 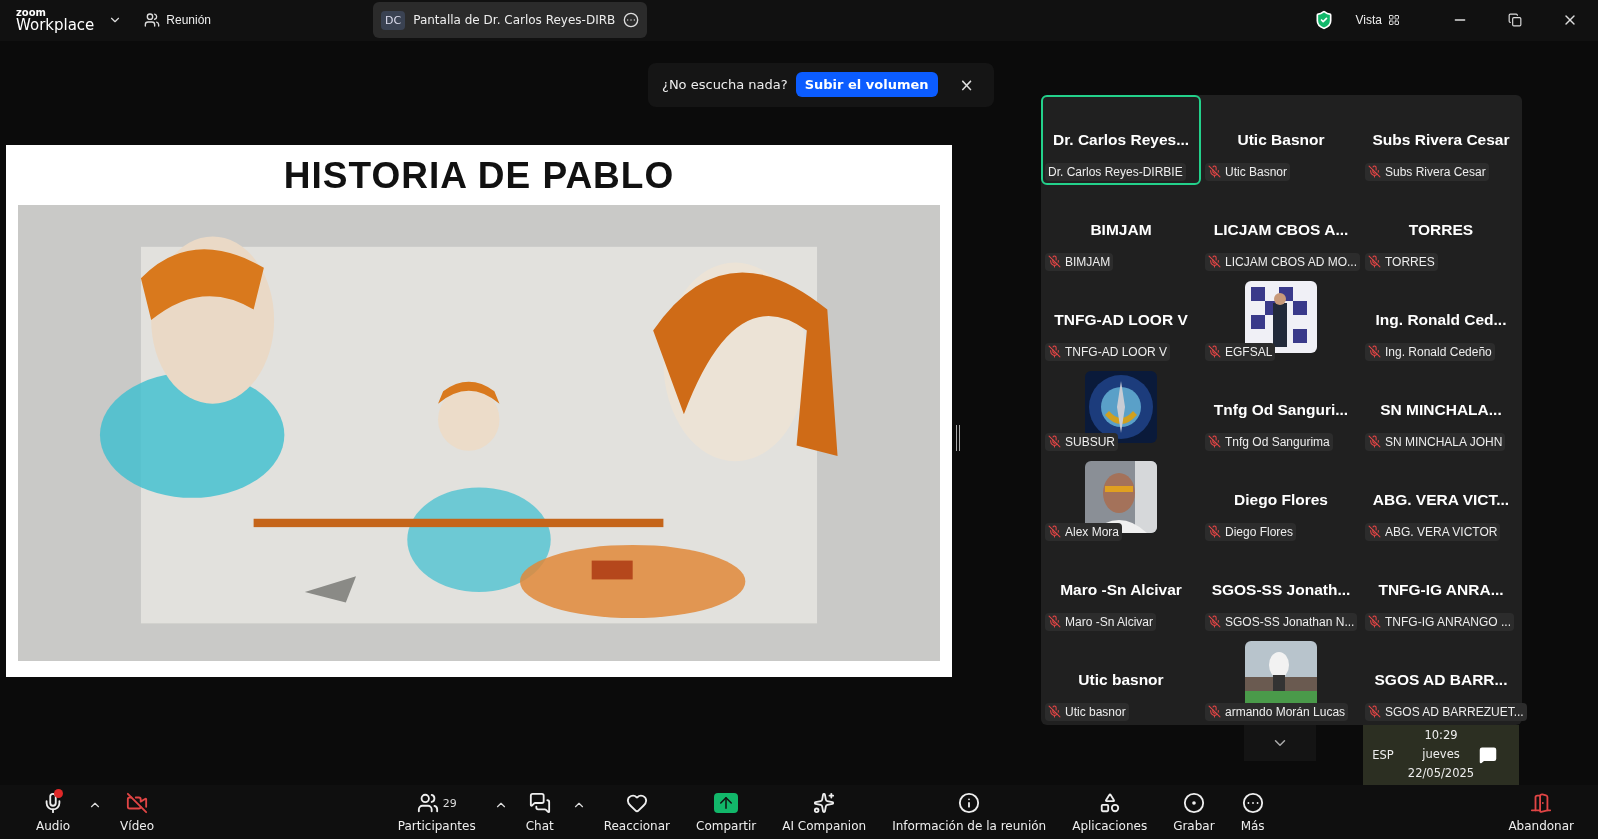 I want to click on react-button: Reaccionar, so click(x=636, y=812).